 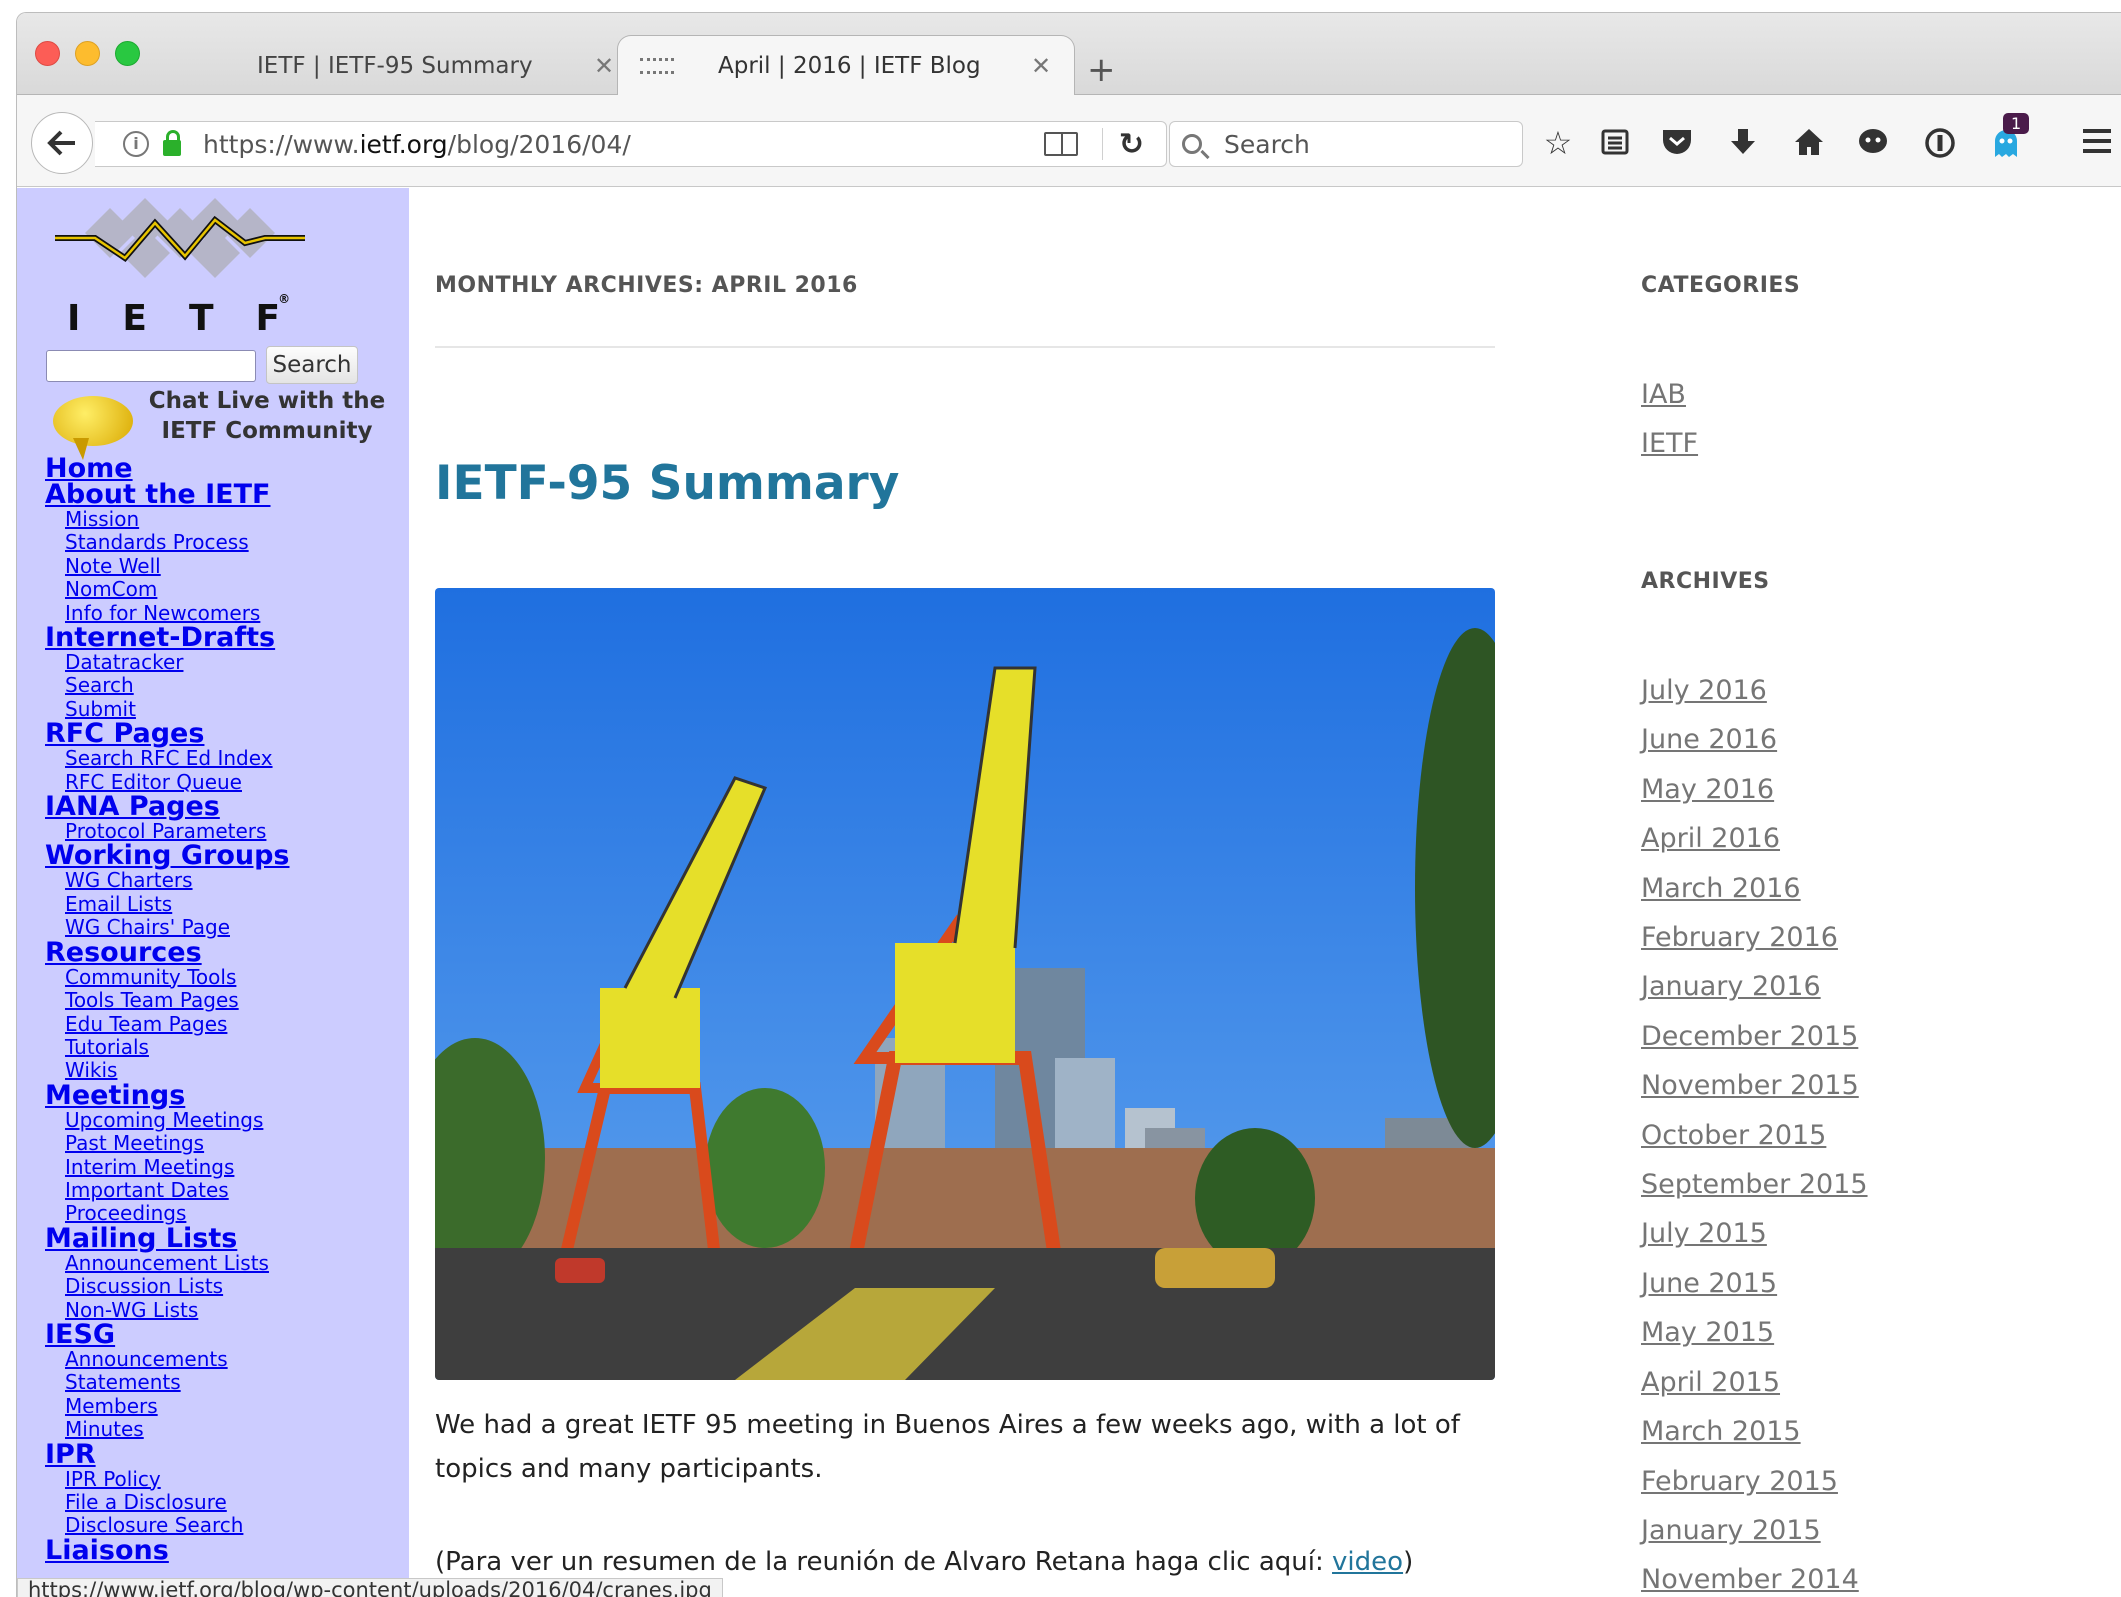 I want to click on archive-link: June 2016, so click(x=1754, y=739).